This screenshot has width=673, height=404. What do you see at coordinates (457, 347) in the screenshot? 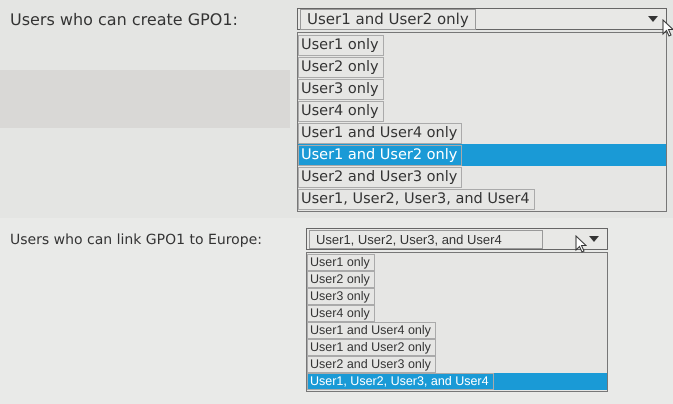
I see `dropdown-option: User1 and User2 only` at bounding box center [457, 347].